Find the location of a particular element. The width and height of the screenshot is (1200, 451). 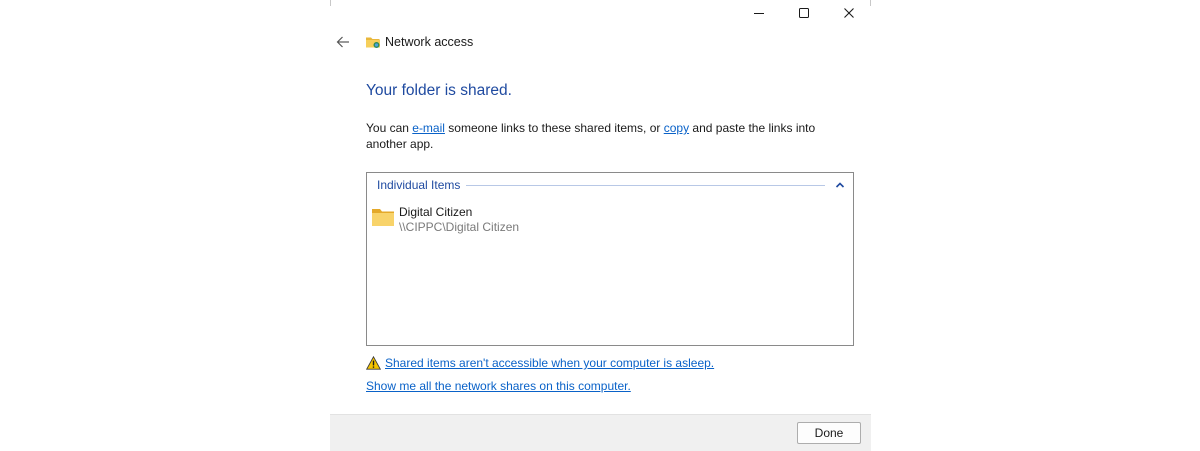

chevron-up-icon is located at coordinates (840, 185).